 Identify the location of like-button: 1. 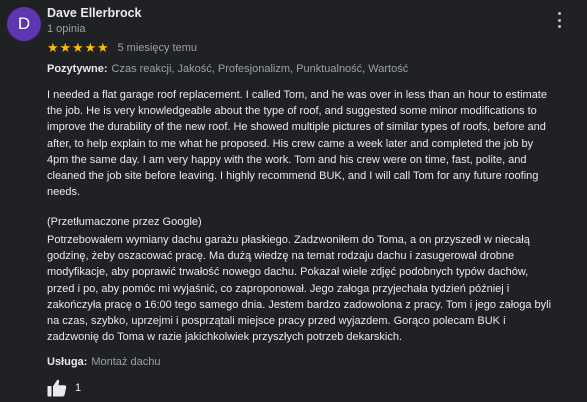
(64, 388).